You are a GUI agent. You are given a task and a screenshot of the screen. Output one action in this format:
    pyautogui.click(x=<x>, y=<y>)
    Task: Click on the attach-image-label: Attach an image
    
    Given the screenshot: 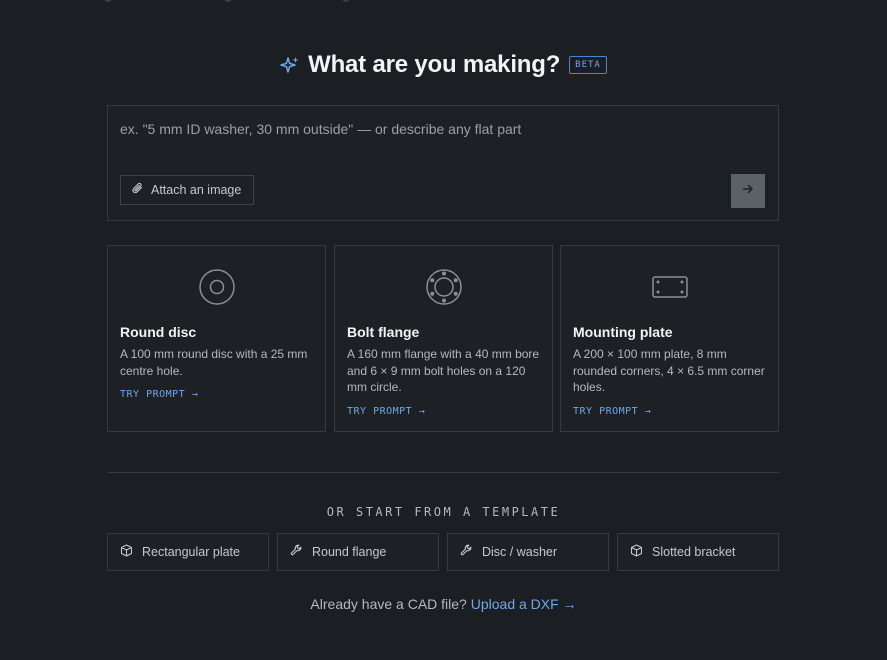 What is the action you would take?
    pyautogui.click(x=196, y=190)
    